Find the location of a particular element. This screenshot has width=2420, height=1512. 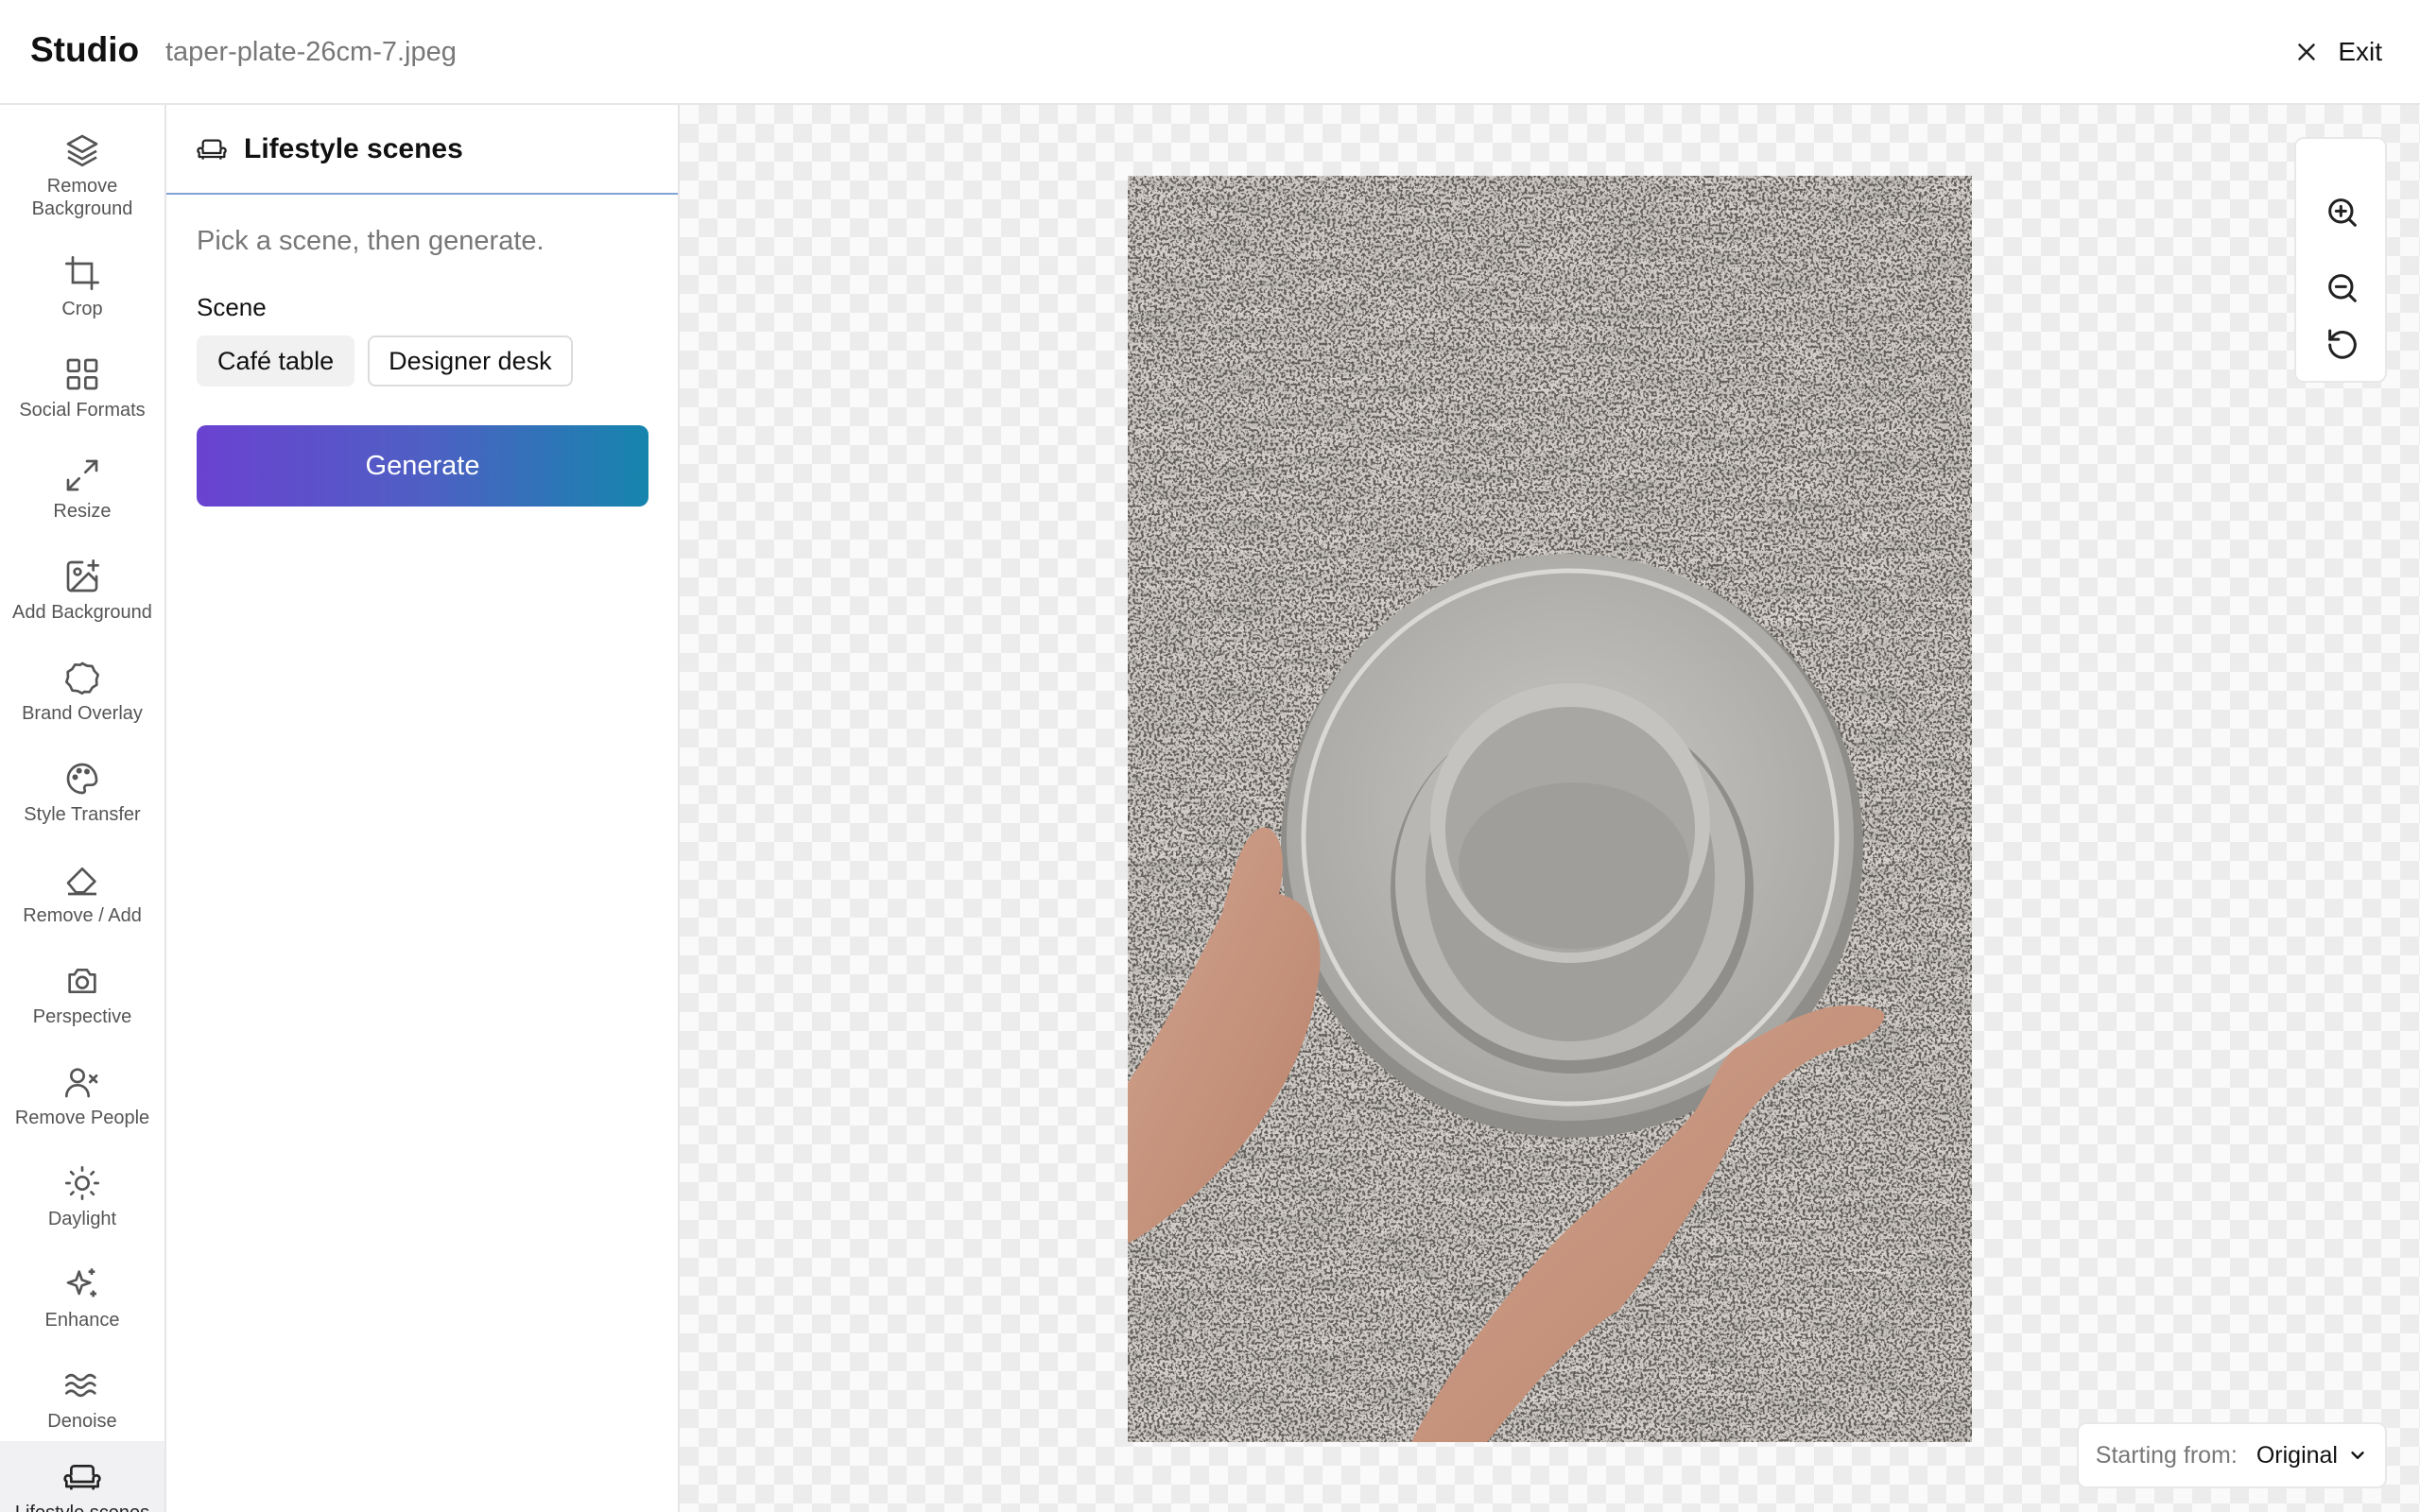

app-title: Studio is located at coordinates (85, 49).